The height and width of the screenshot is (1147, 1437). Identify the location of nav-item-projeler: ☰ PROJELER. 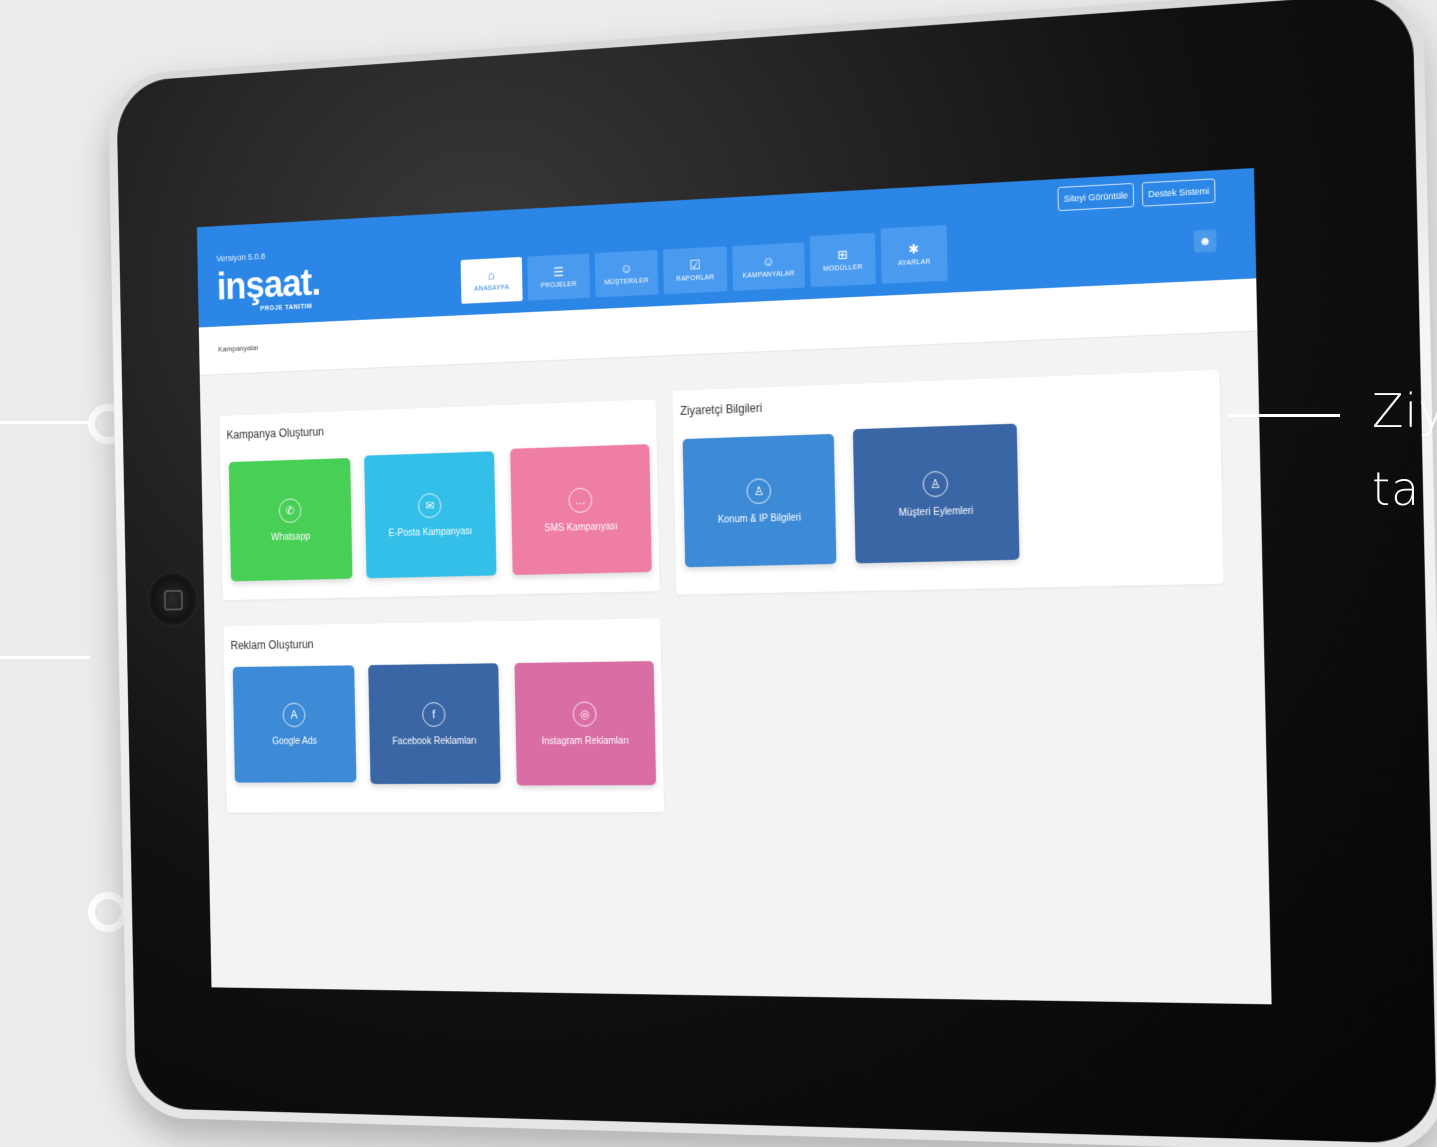
(558, 276).